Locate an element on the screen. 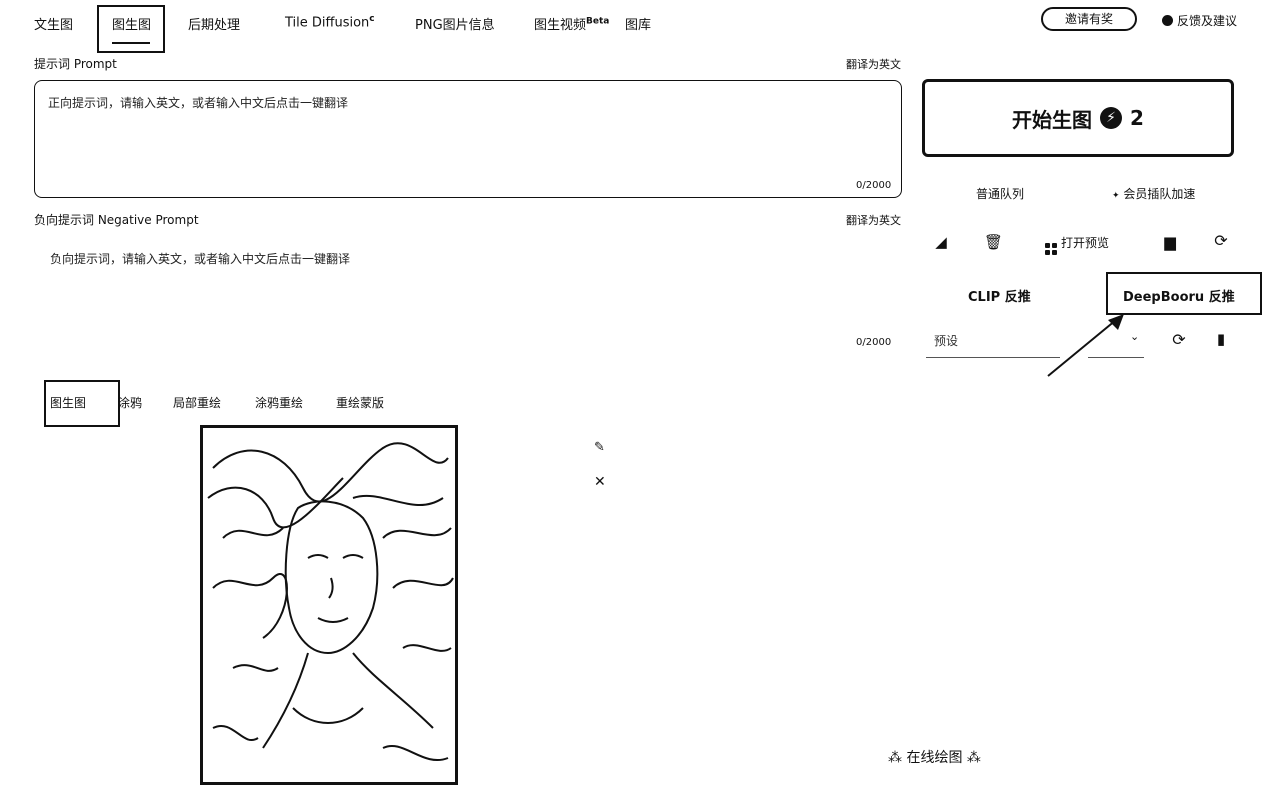 This screenshot has height=785, width=1280. negative-prompt-label: 负向提示词 Negative Prompt is located at coordinates (116, 220).